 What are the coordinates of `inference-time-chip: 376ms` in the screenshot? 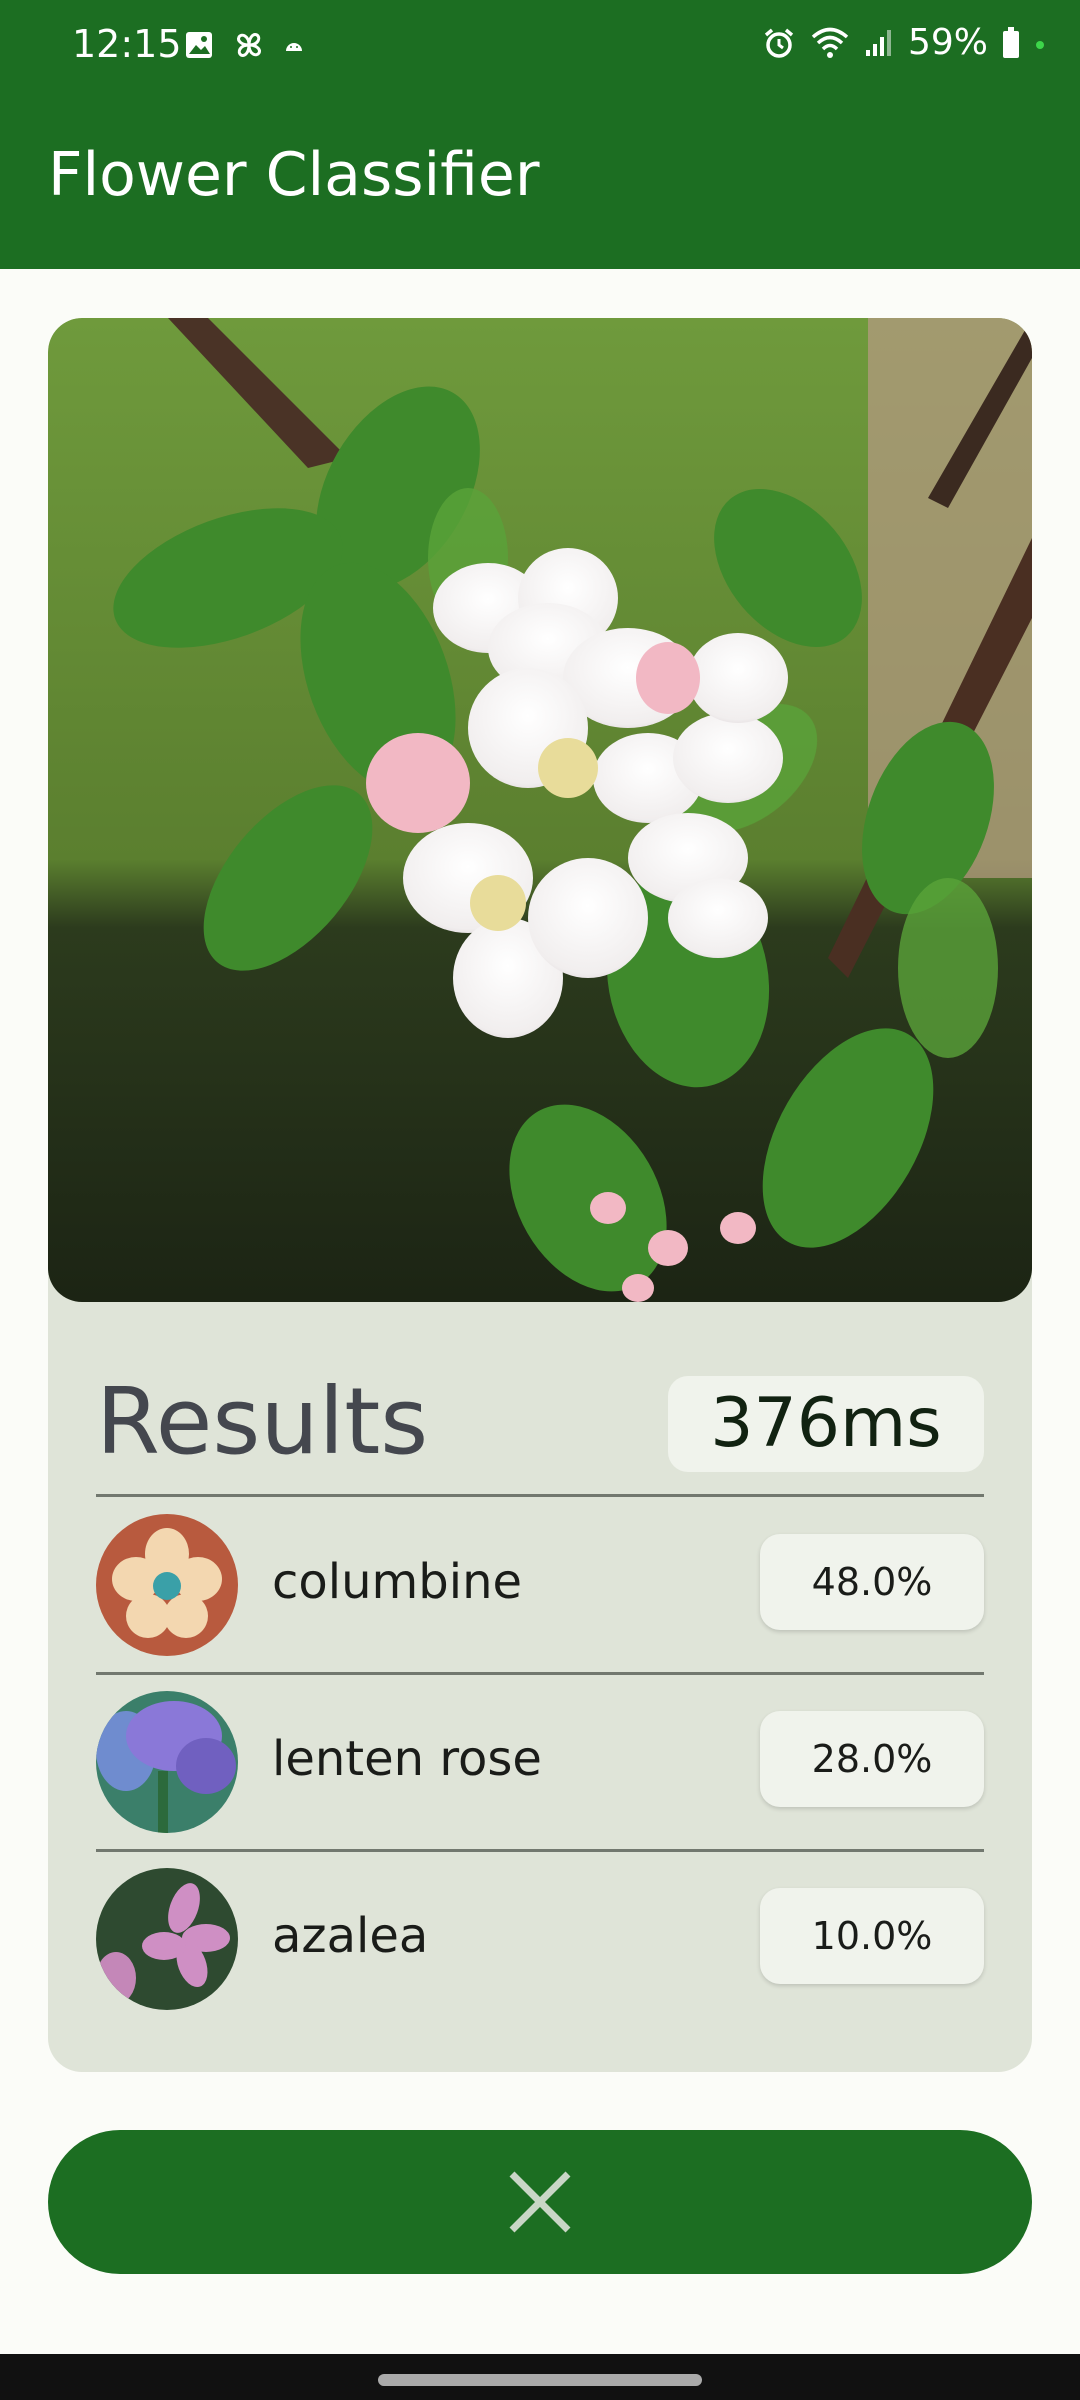 It's located at (826, 1424).